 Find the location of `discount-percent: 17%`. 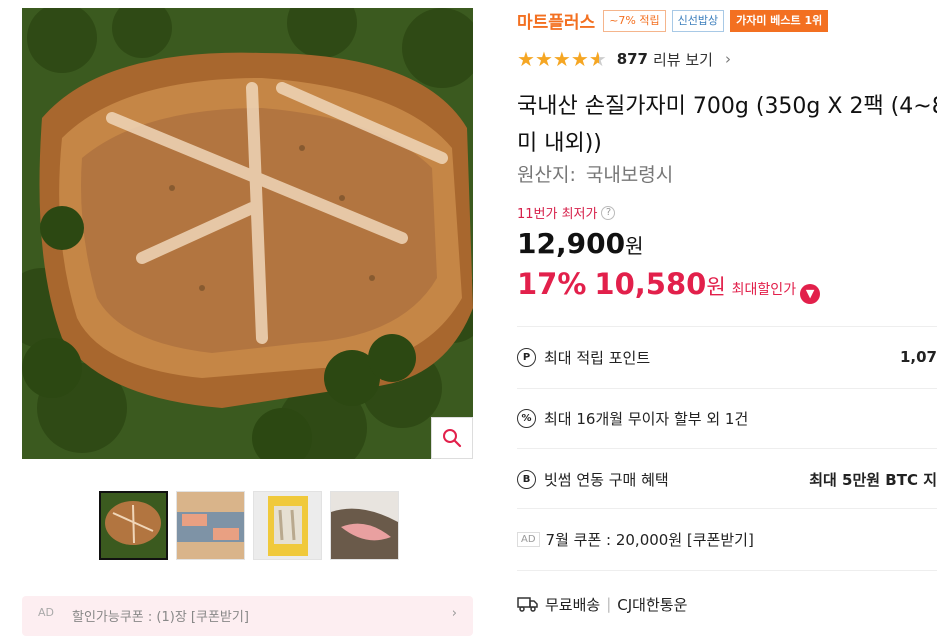

discount-percent: 17% is located at coordinates (552, 284).